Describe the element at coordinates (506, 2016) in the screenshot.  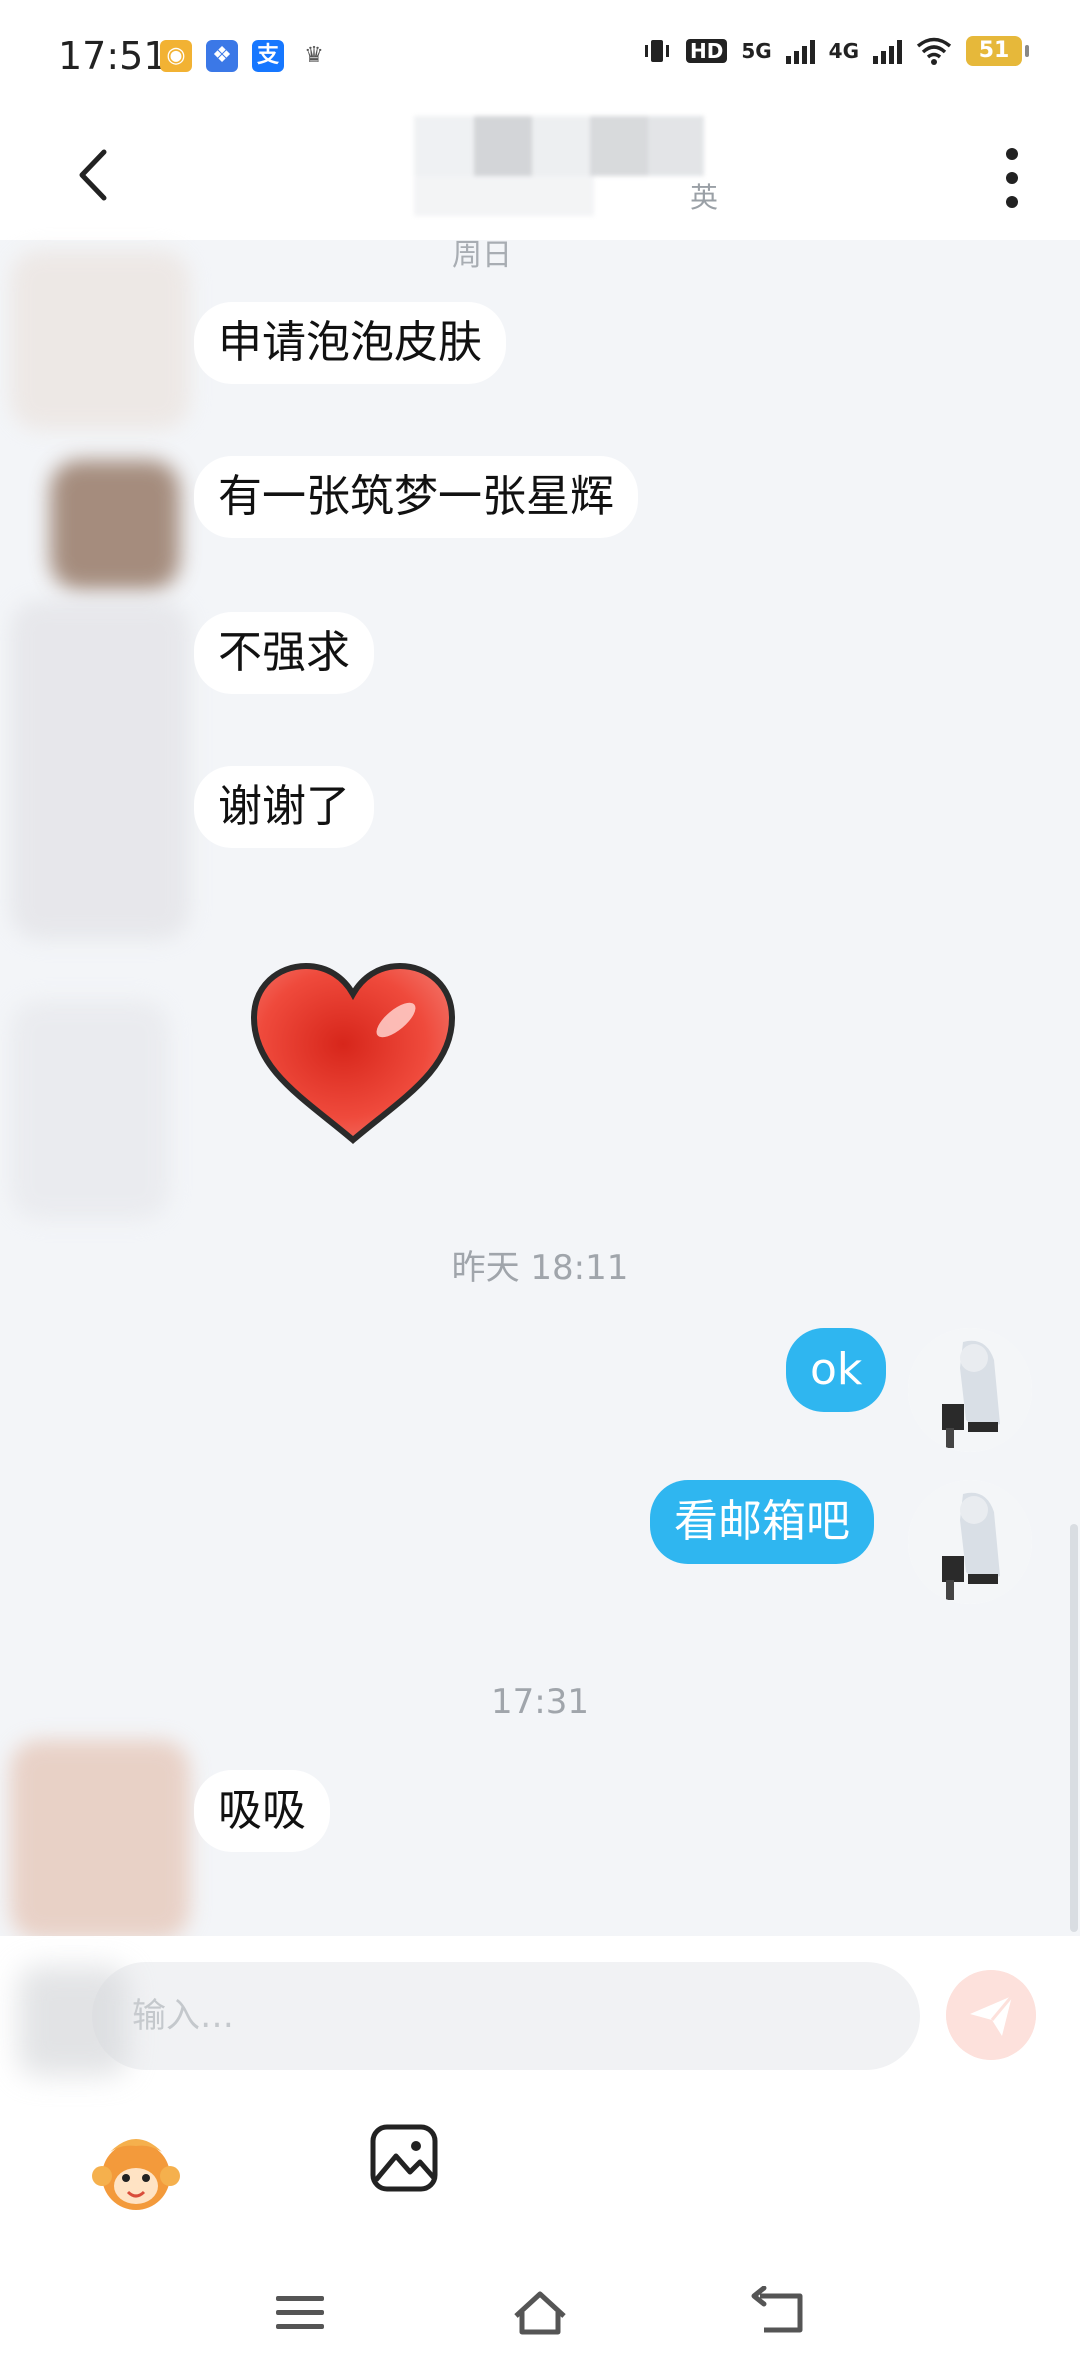
I see `message-input` at that location.